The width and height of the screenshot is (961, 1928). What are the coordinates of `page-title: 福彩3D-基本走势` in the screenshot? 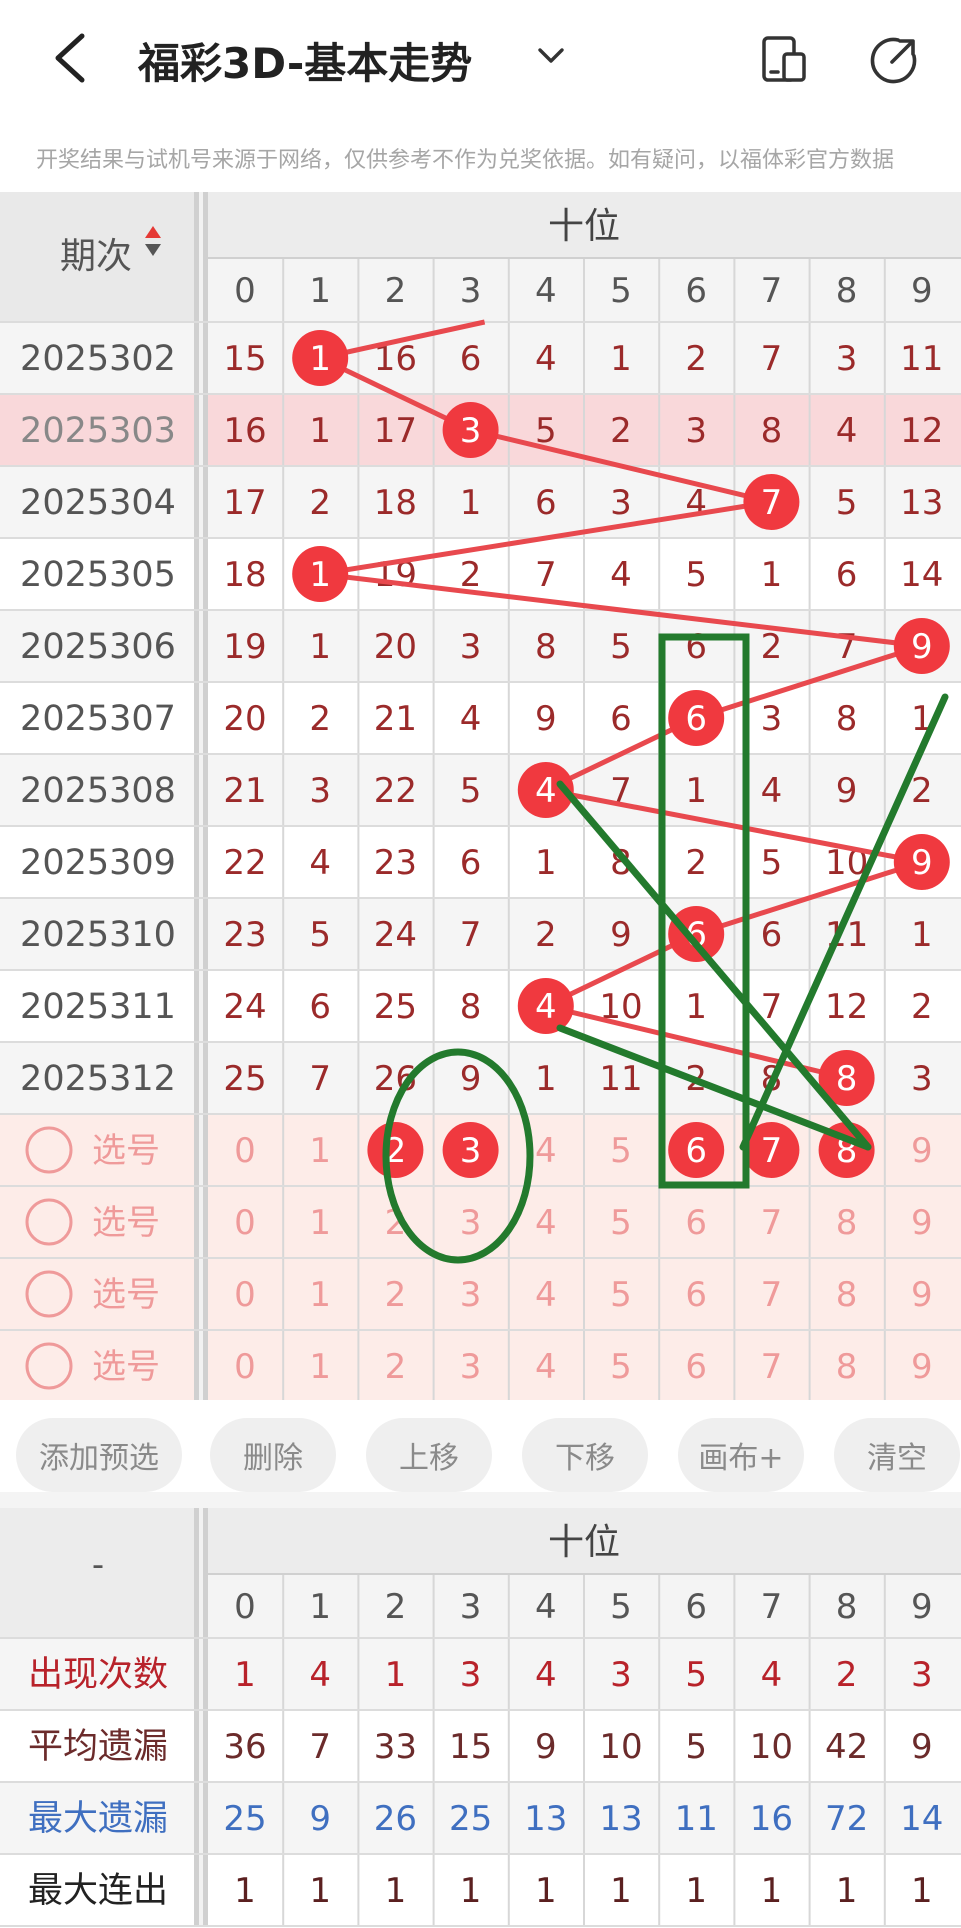 It's located at (305, 60).